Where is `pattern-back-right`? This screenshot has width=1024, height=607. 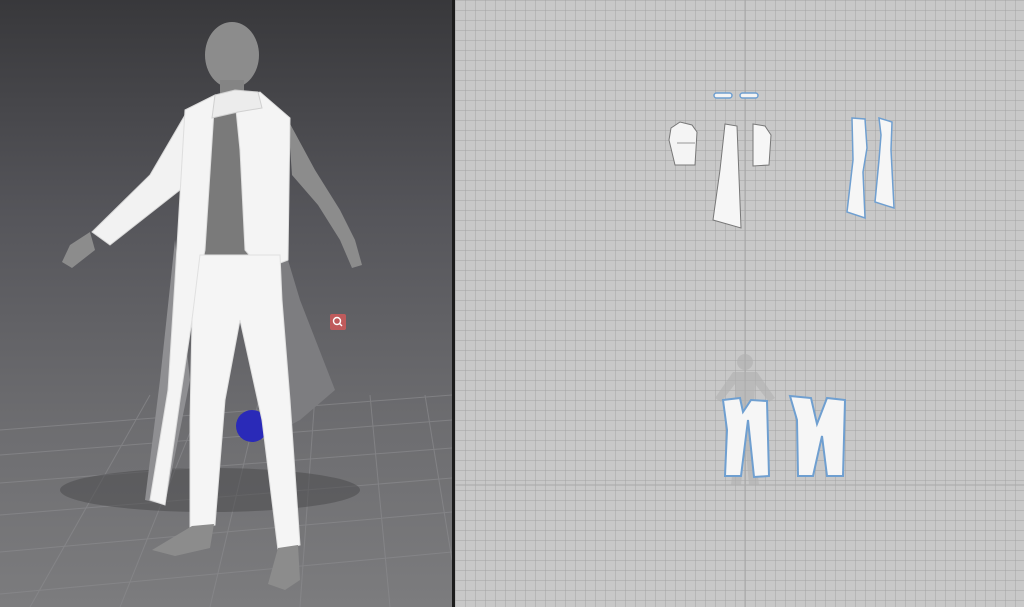
pattern-back-right is located at coordinates (884, 163).